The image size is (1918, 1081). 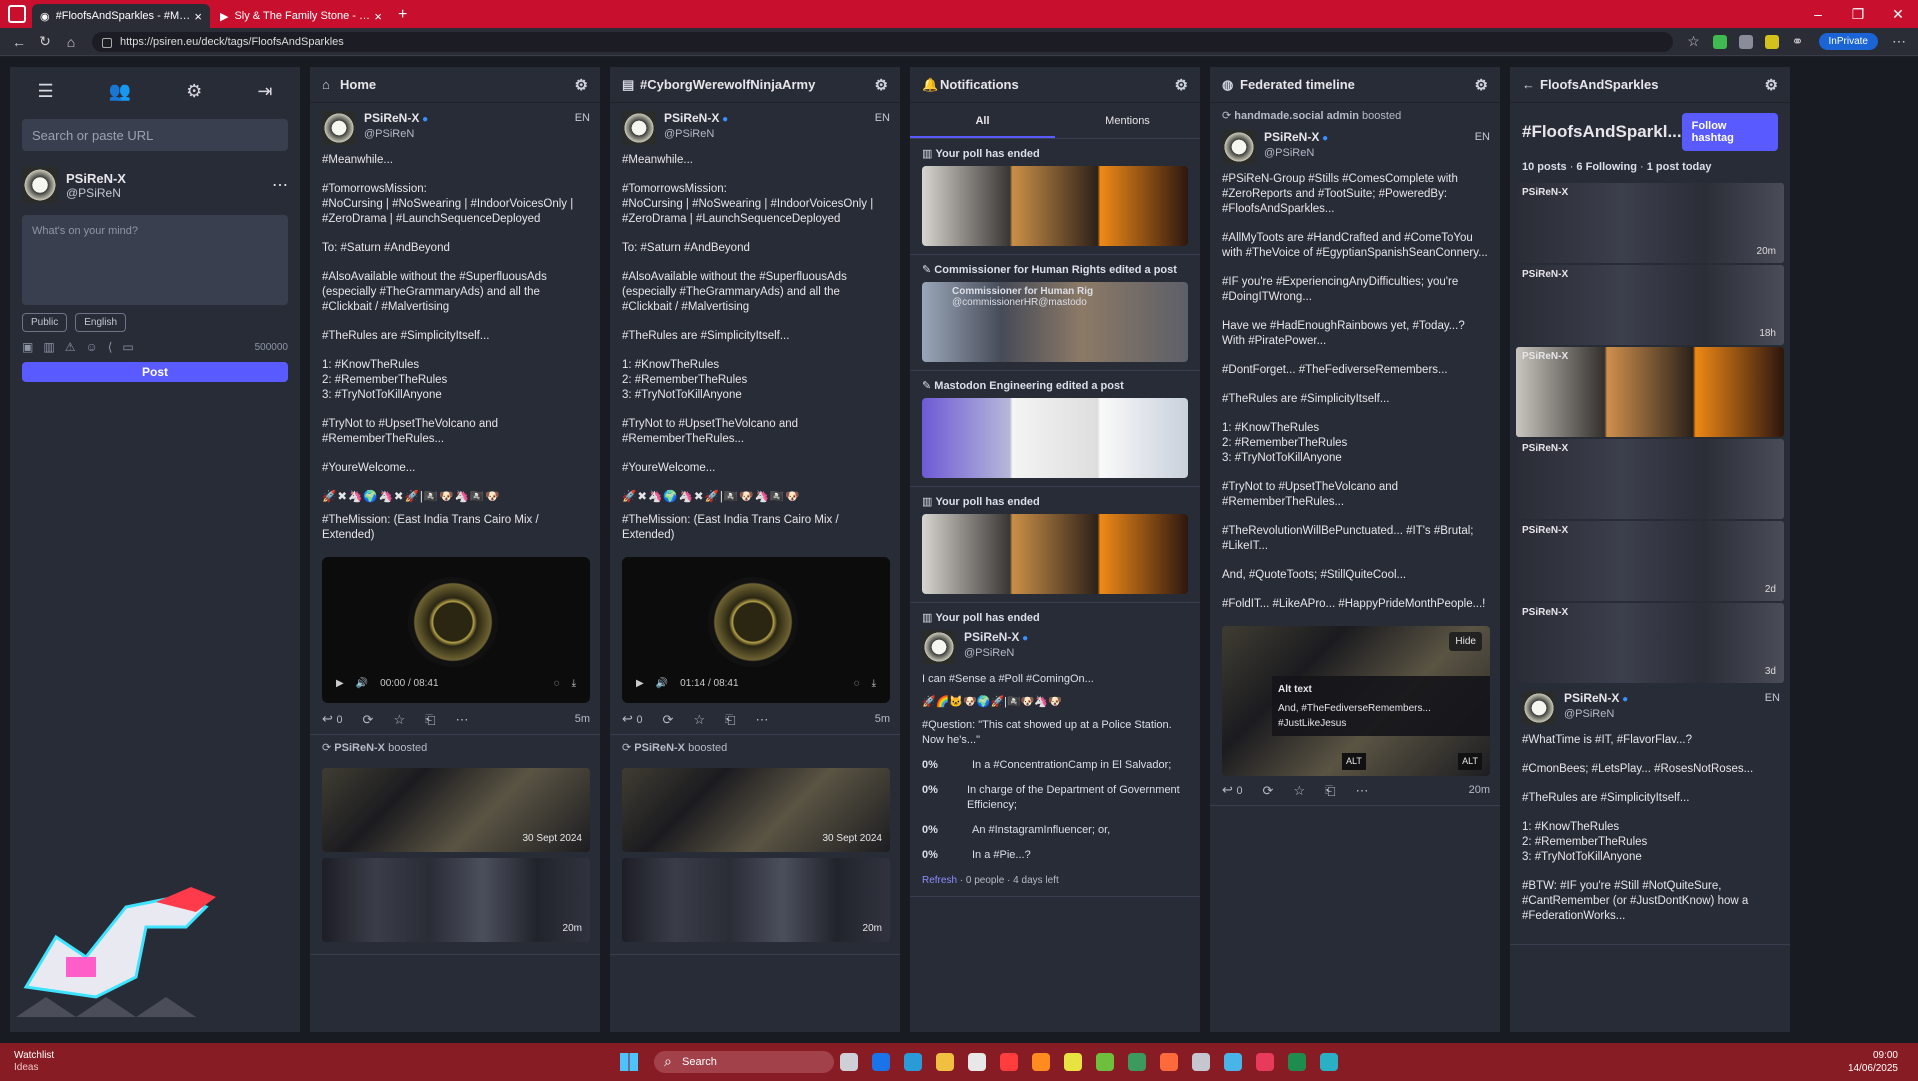 What do you see at coordinates (945, 1062) in the screenshot?
I see `file-explorer-icon` at bounding box center [945, 1062].